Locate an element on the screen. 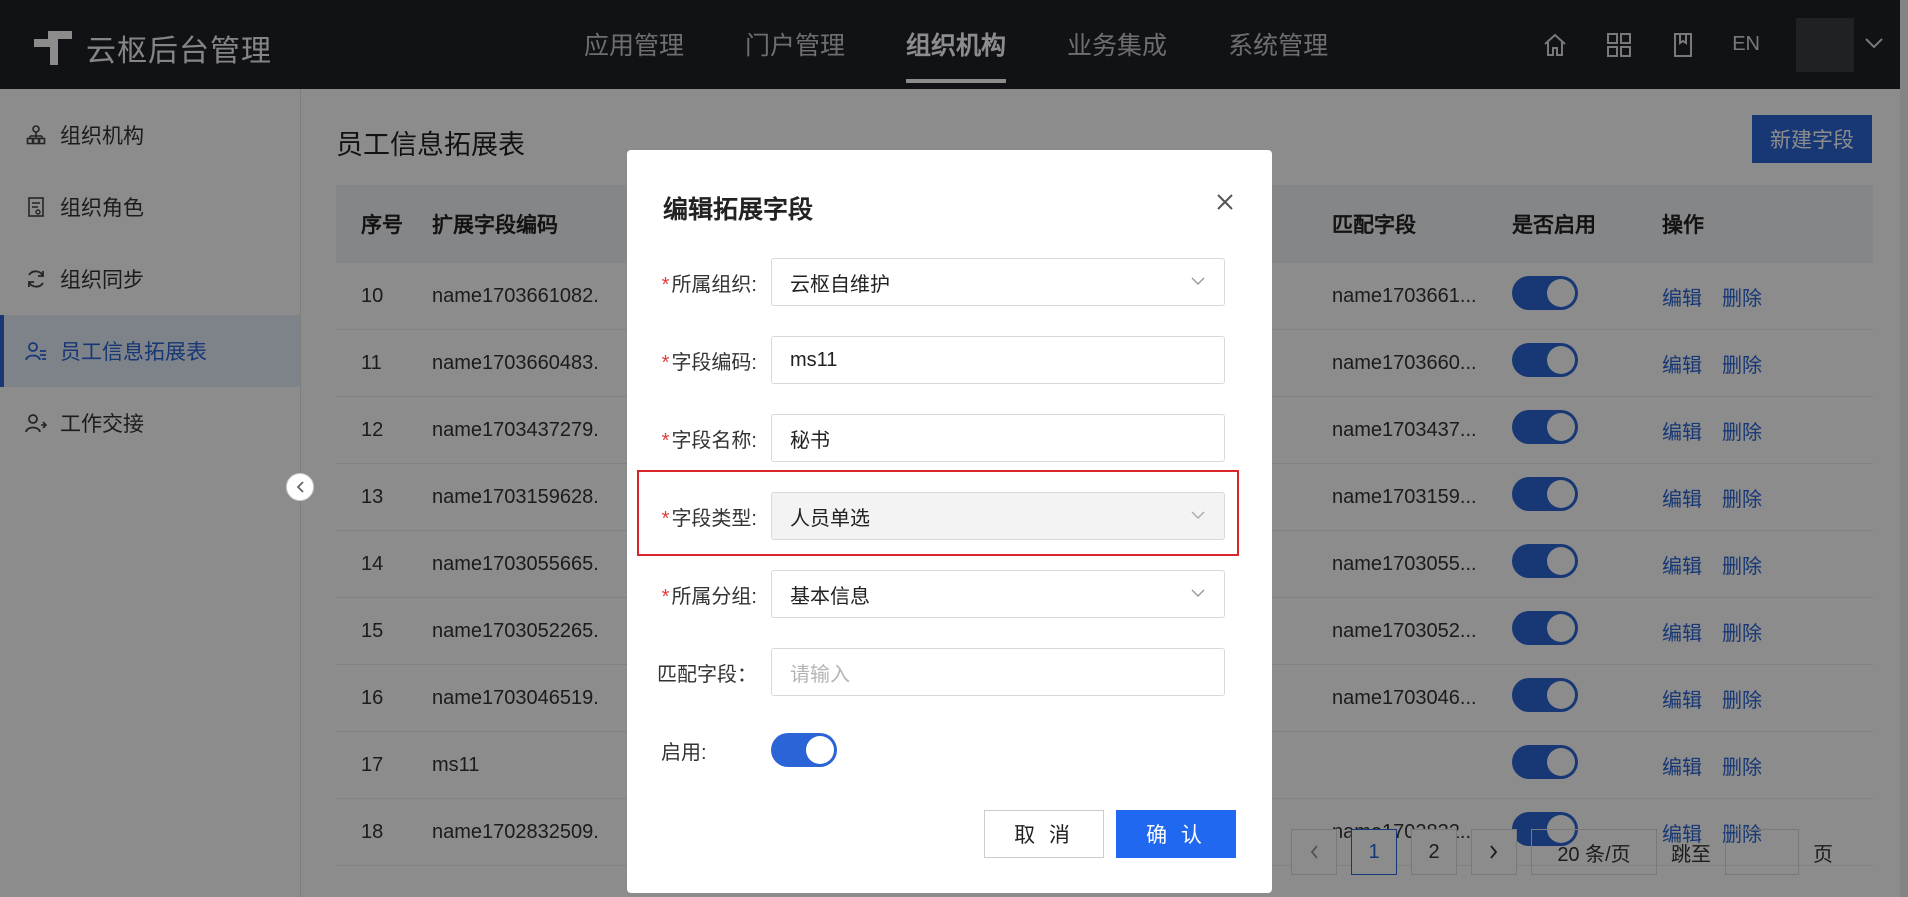  match-field-input: 请输入 is located at coordinates (998, 672).